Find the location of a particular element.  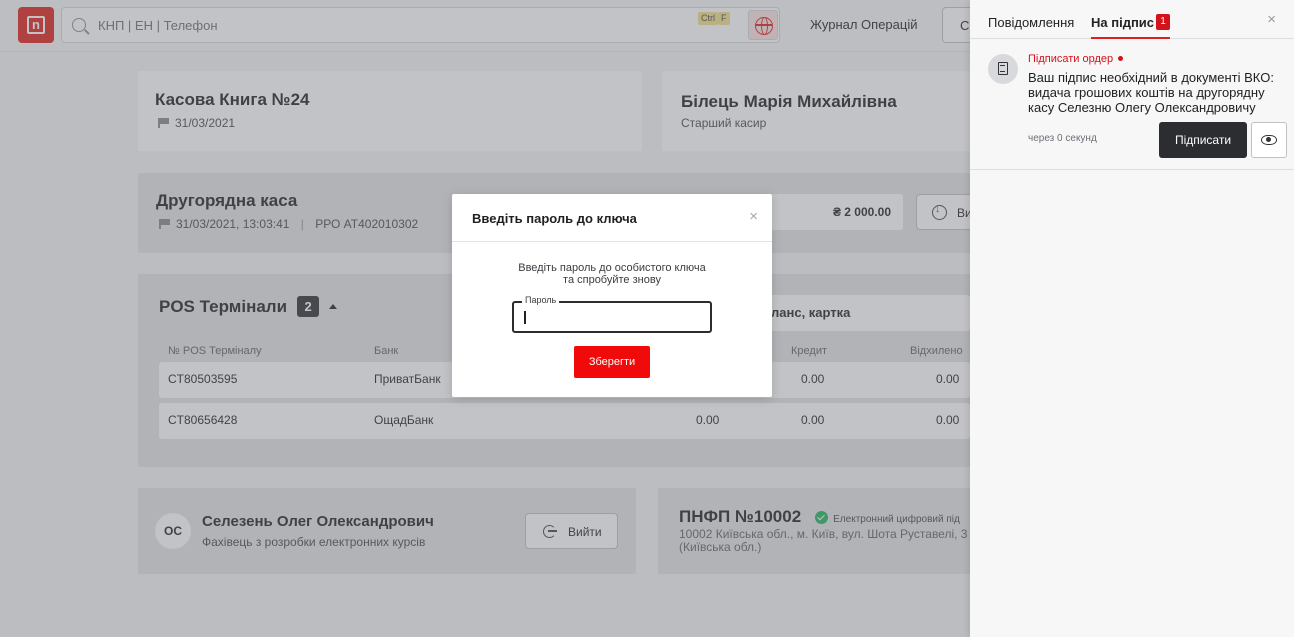

notification-time: через 0 секунд is located at coordinates (1062, 138).